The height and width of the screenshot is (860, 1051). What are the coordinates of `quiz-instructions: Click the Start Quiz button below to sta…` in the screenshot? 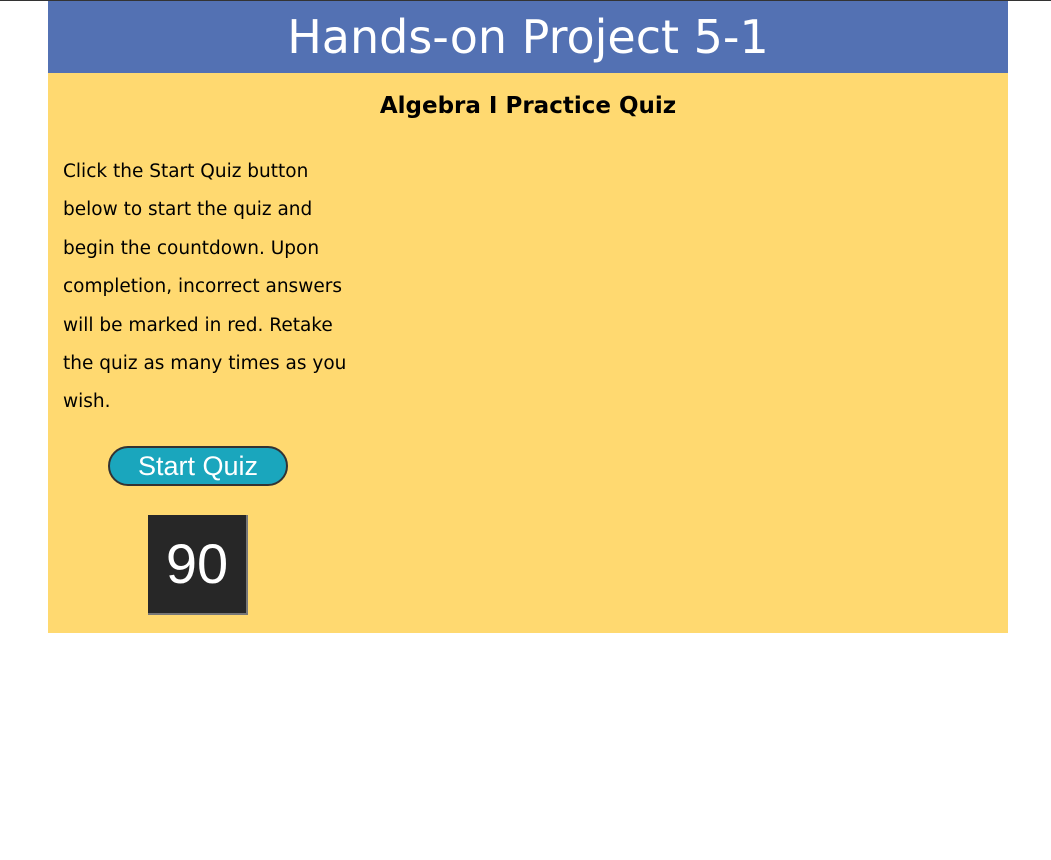 It's located at (205, 287).